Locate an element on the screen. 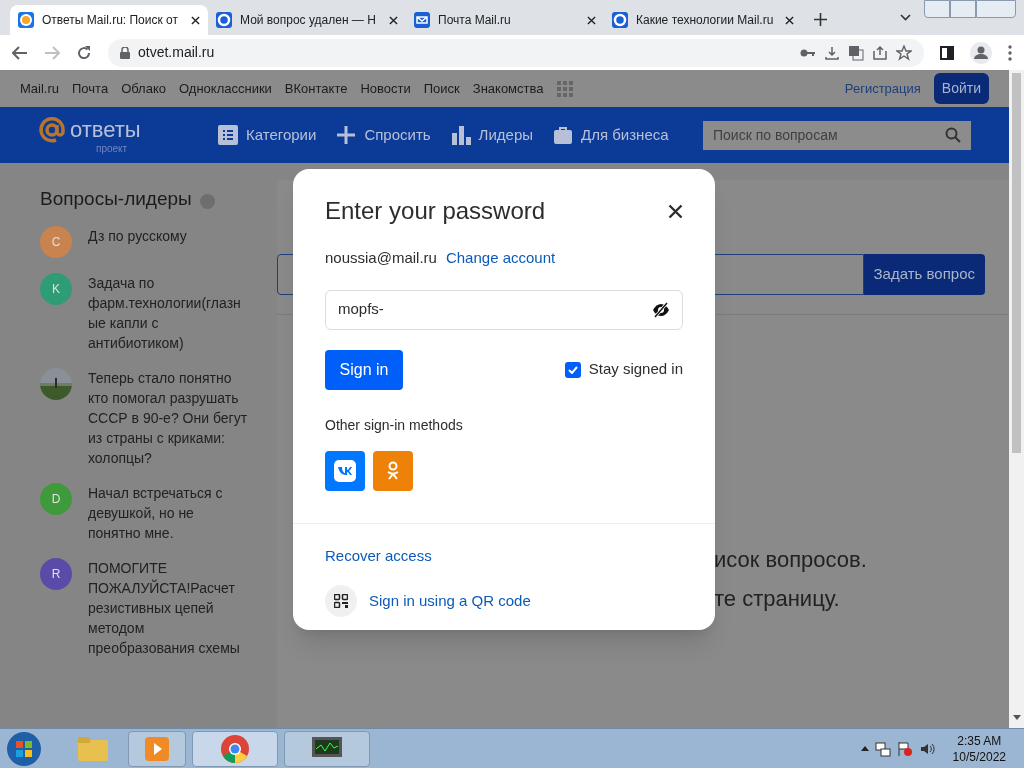  translate-icon is located at coordinates (856, 52).